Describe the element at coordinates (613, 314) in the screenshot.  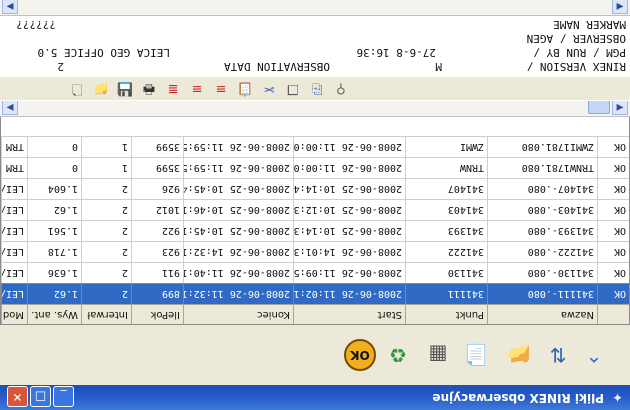
I see `header-status` at that location.